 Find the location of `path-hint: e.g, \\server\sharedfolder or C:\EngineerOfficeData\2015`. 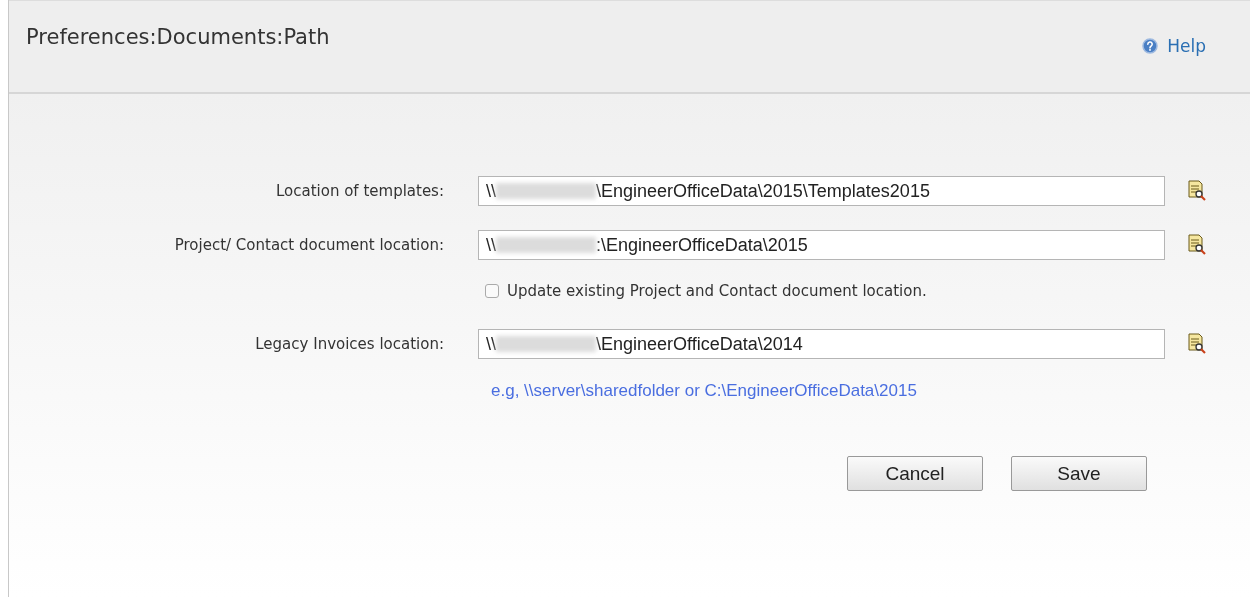

path-hint: e.g, \\server\sharedfolder or C:\EngineerOfficeData\2015 is located at coordinates (704, 391).